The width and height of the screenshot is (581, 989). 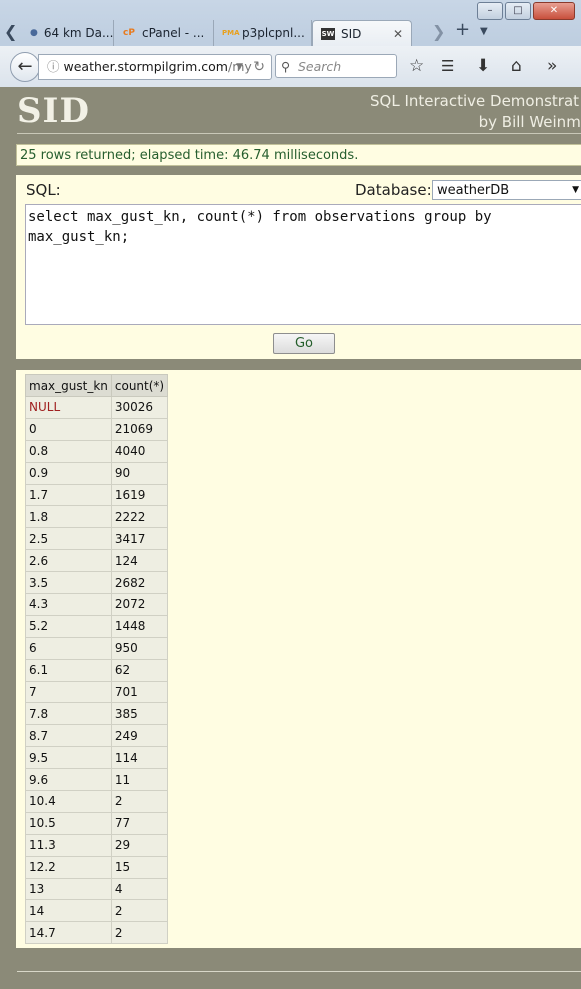 I want to click on go-button: Go, so click(x=304, y=343).